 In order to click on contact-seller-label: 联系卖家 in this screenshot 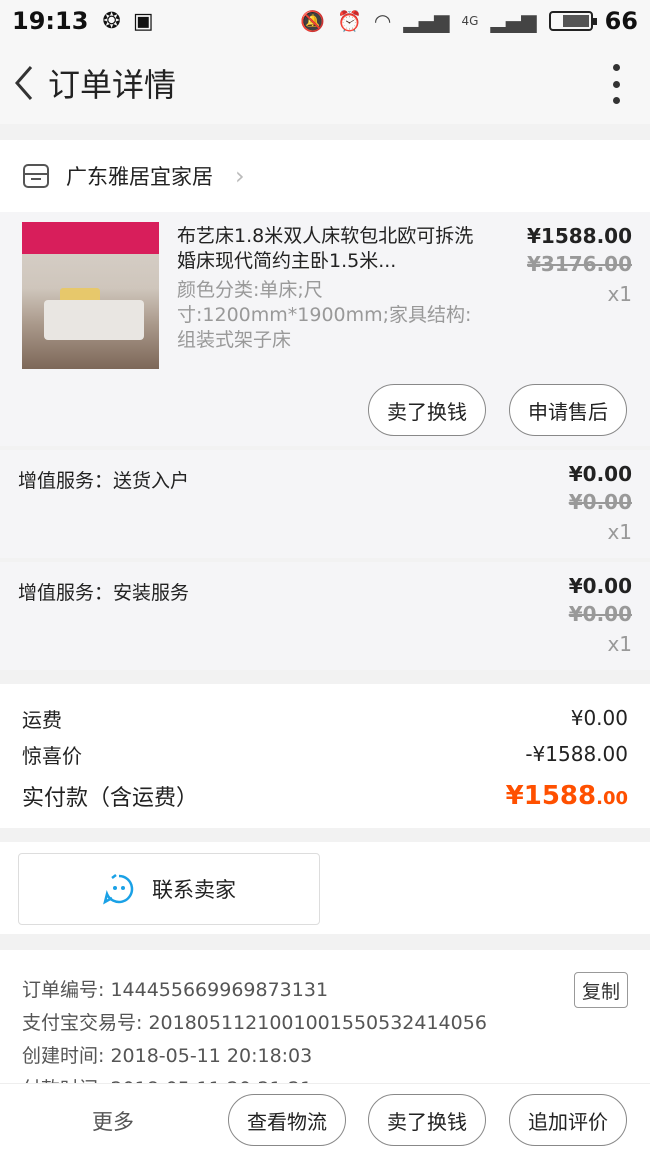, I will do `click(194, 890)`.